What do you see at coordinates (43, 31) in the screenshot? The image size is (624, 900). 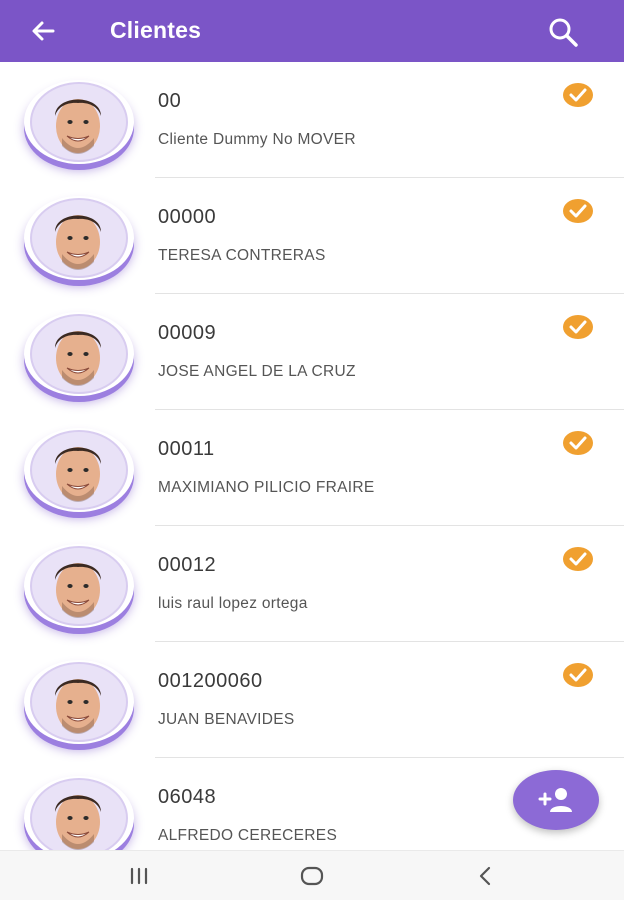 I see `arrow-left-icon` at bounding box center [43, 31].